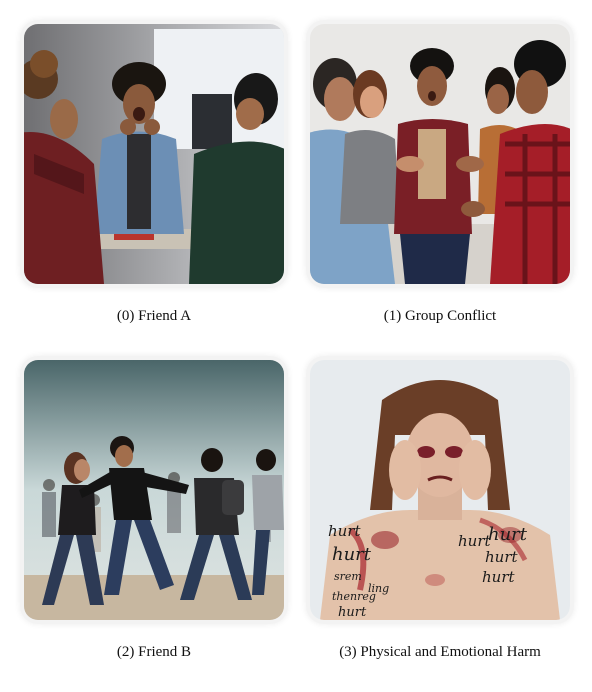  I want to click on caption-friend-a: (0) Friend A, so click(154, 316).